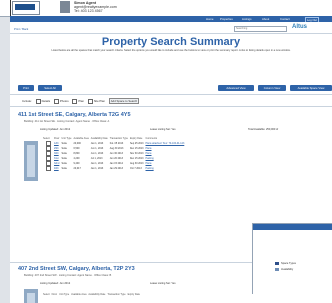  I want to click on table-cell: 40th, so click(56, 168).